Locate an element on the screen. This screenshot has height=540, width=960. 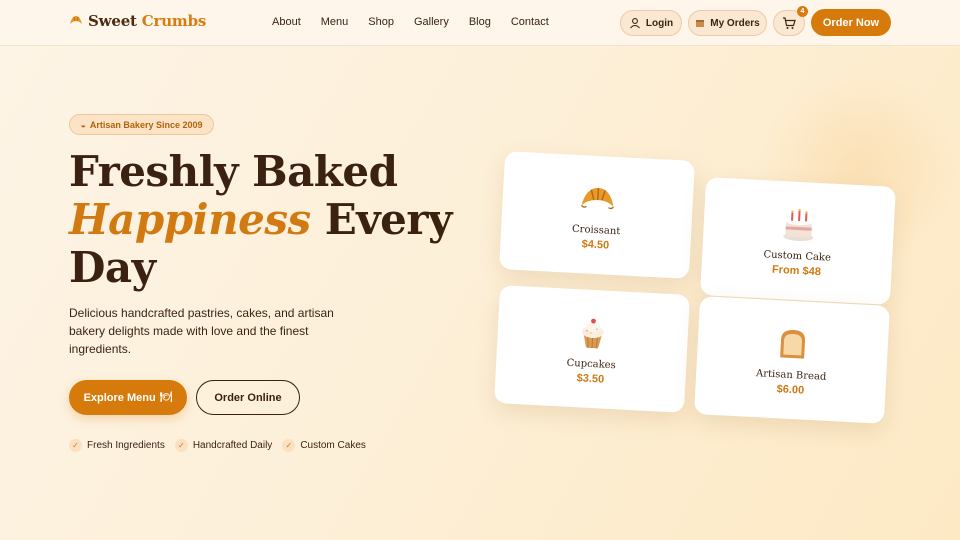
croissant-logo-icon is located at coordinates (76, 20).